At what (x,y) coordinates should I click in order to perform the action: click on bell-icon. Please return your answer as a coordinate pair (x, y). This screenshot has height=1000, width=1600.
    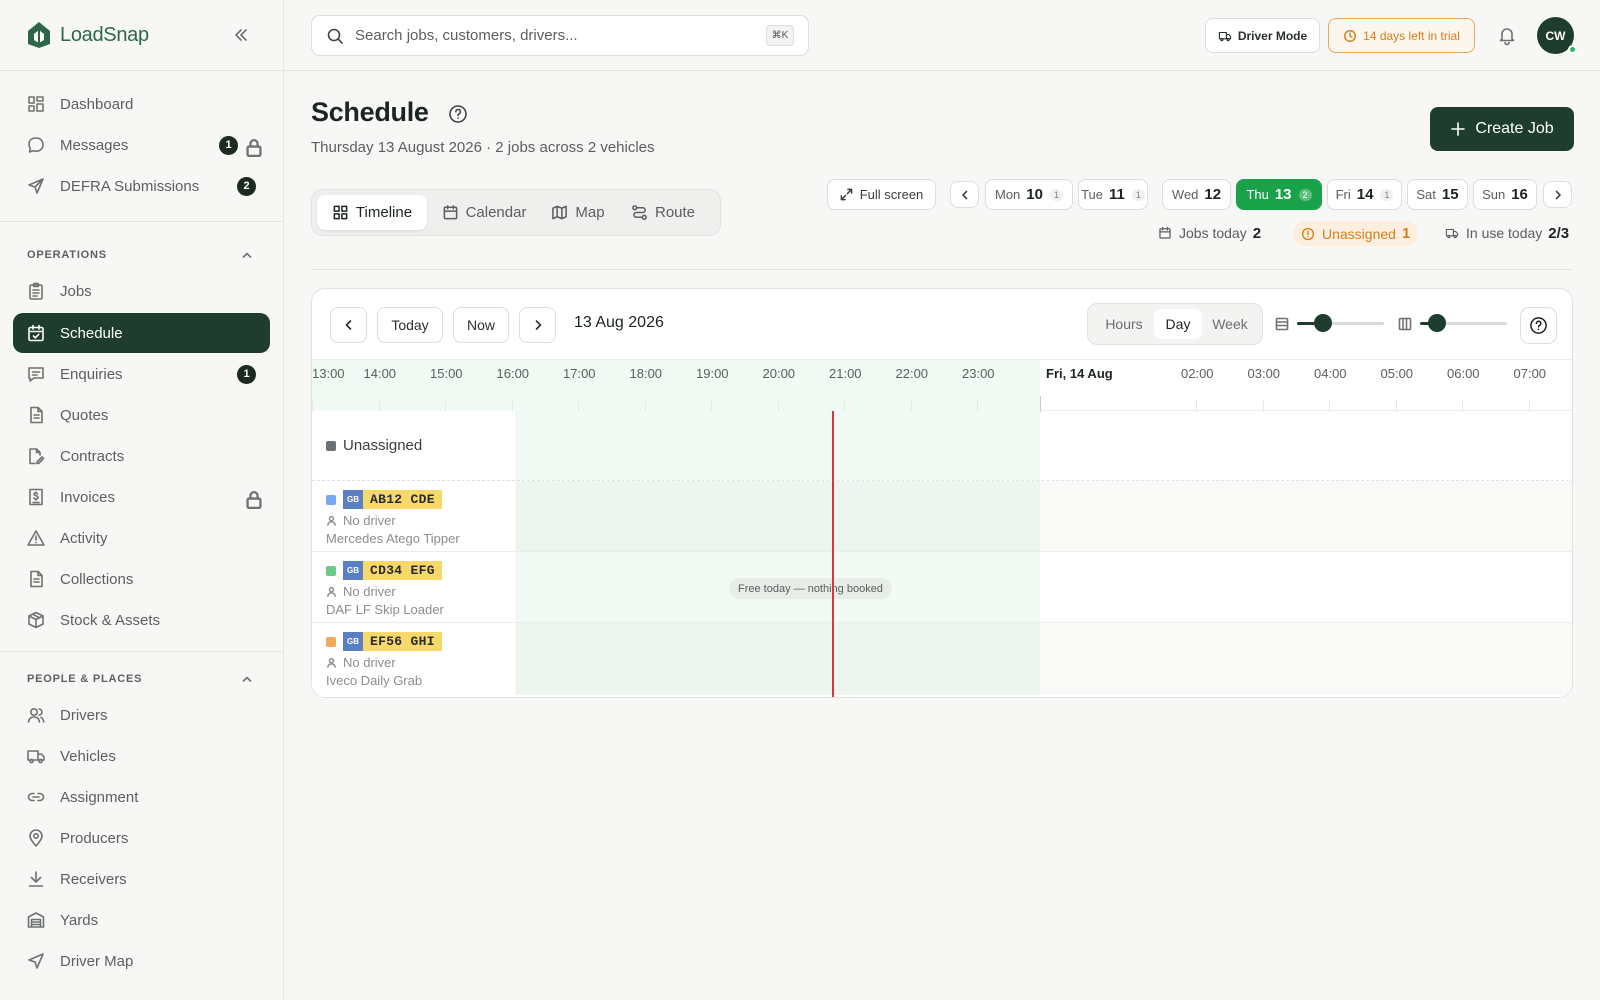
    Looking at the image, I should click on (1507, 35).